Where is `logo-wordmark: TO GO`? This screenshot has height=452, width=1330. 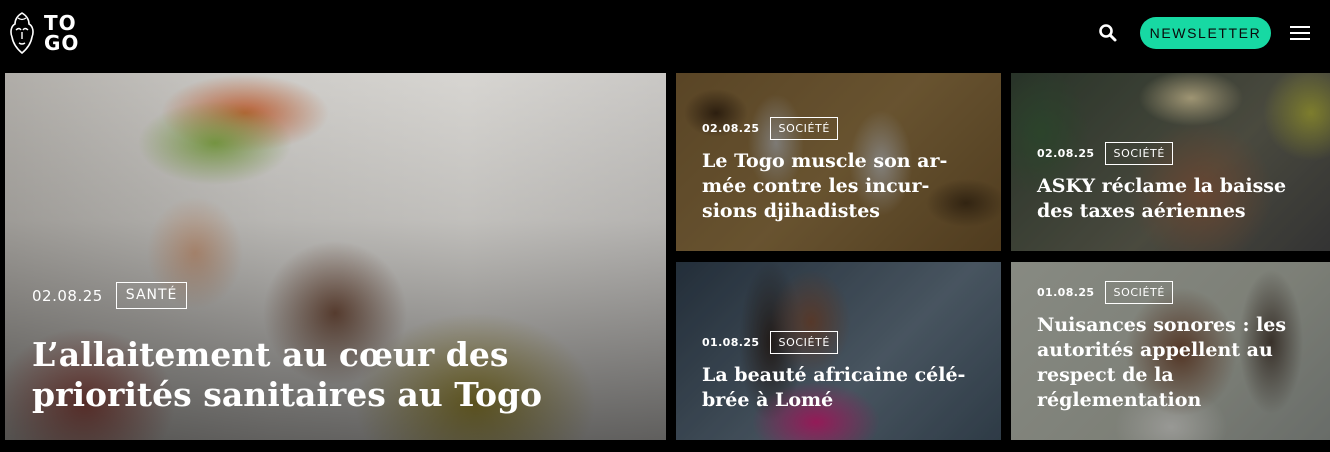
logo-wordmark: TO GO is located at coordinates (61, 33).